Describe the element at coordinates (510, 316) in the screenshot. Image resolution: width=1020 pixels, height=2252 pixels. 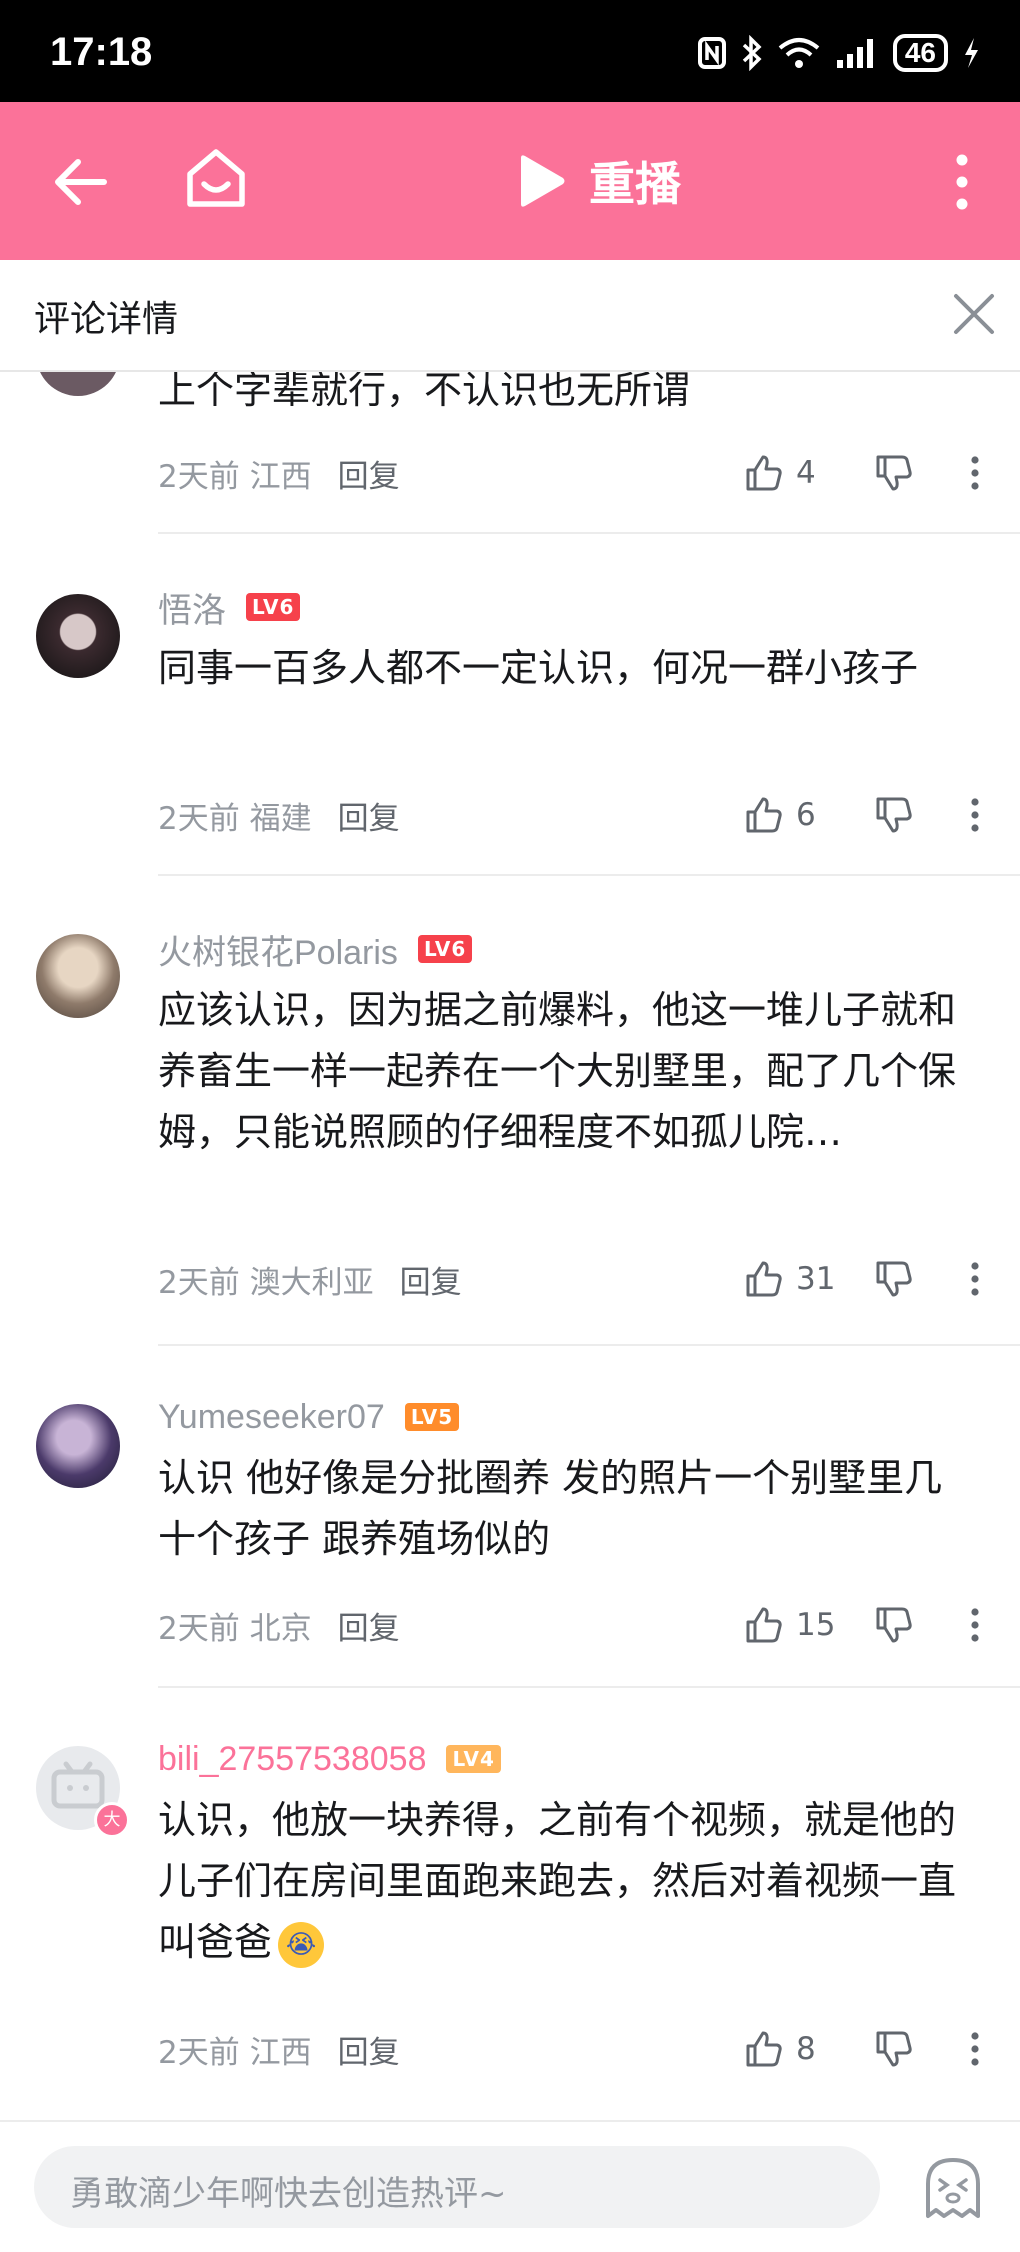
I see `comment-detail-header: 评论详情` at that location.